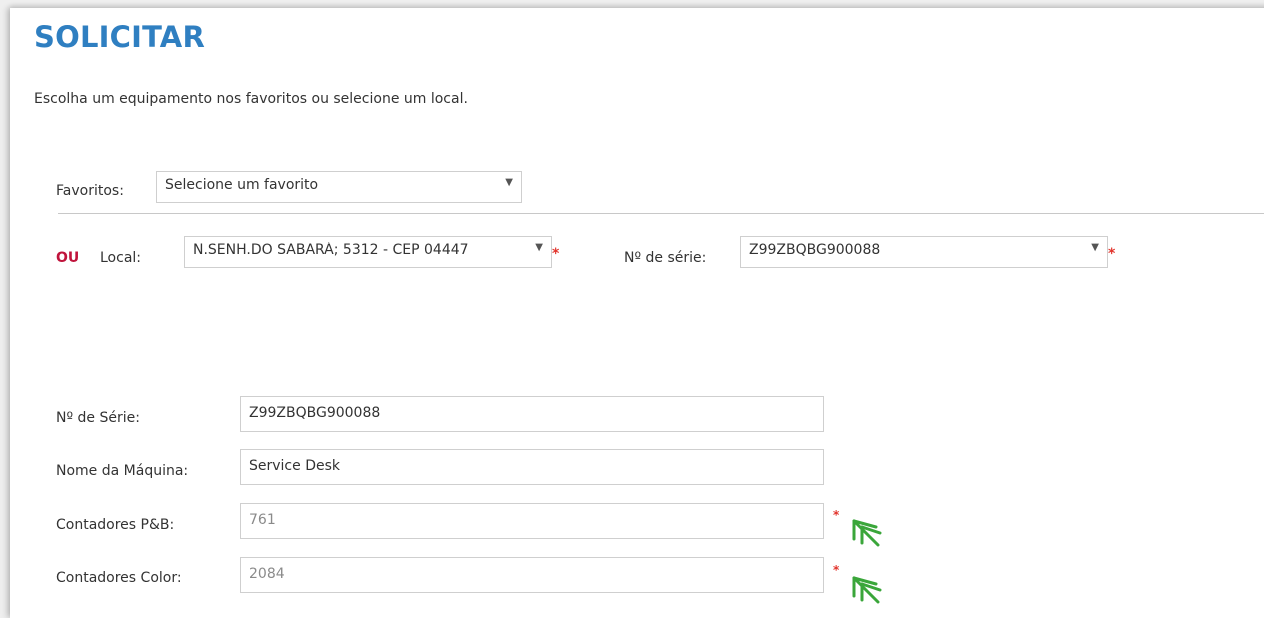 This screenshot has height=618, width=1264. I want to click on serial-required-mark: *, so click(1112, 254).